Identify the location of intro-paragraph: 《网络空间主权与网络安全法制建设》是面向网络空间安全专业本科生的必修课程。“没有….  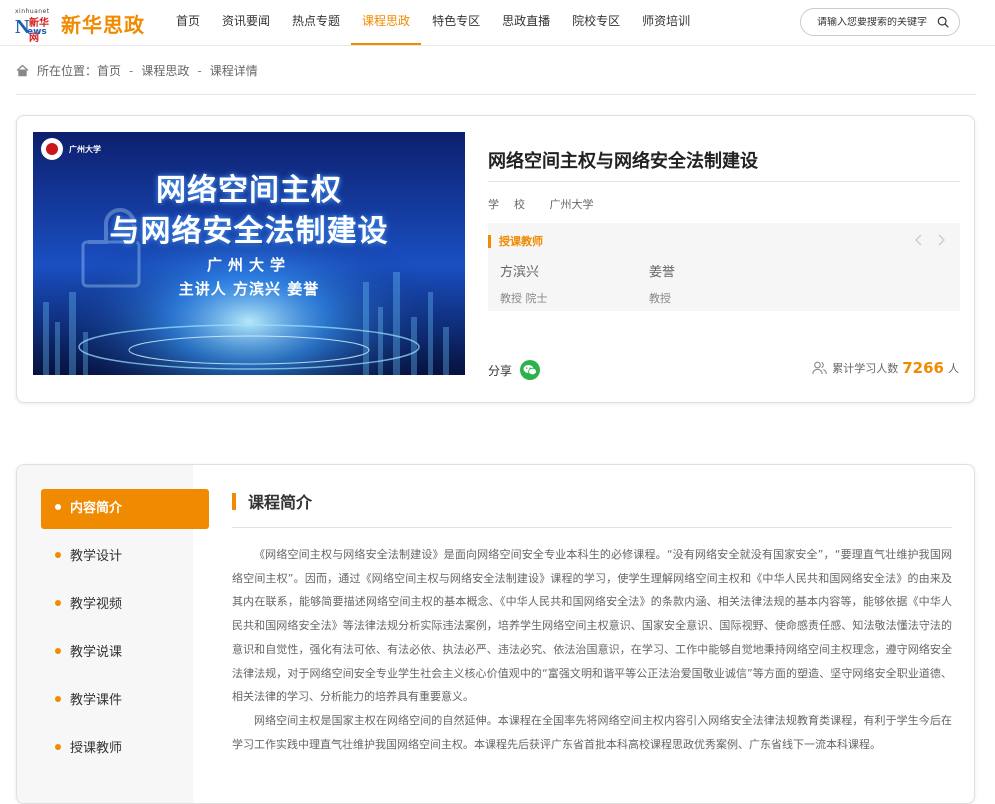
(592, 626).